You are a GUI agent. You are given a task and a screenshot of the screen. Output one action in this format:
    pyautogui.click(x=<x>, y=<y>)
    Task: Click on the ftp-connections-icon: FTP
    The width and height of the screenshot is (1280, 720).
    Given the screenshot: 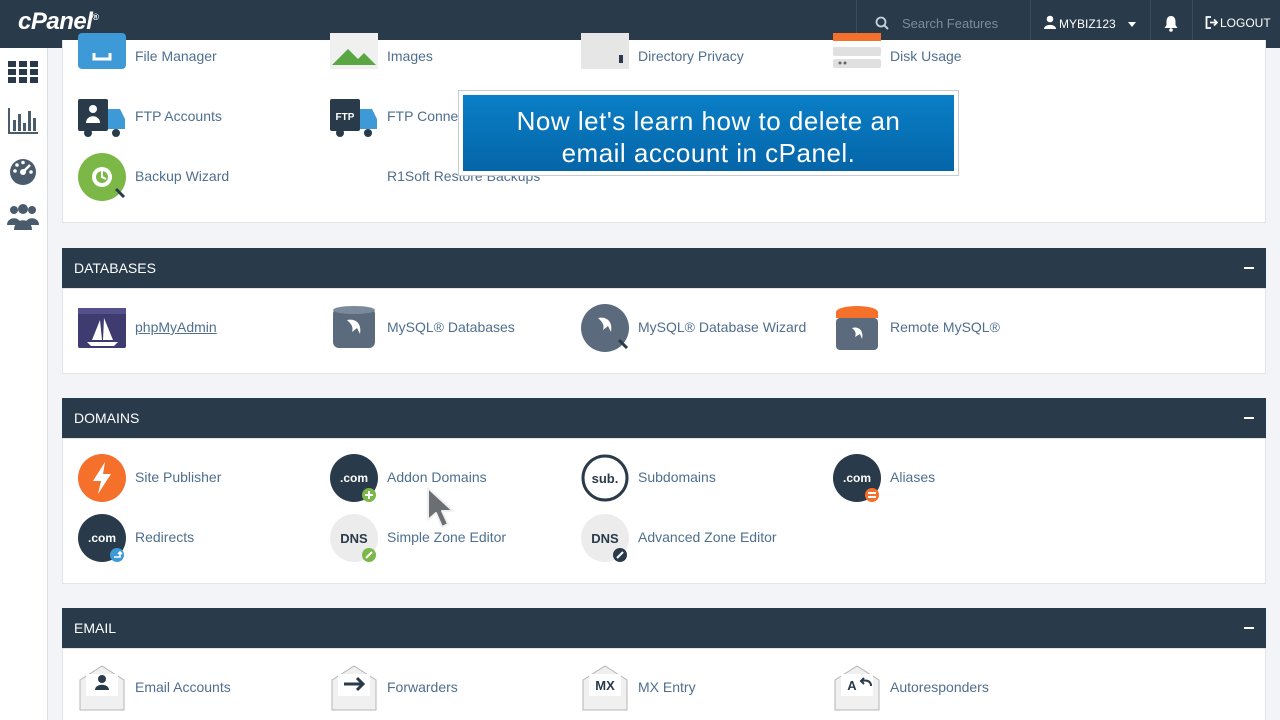 What is the action you would take?
    pyautogui.click(x=353, y=118)
    